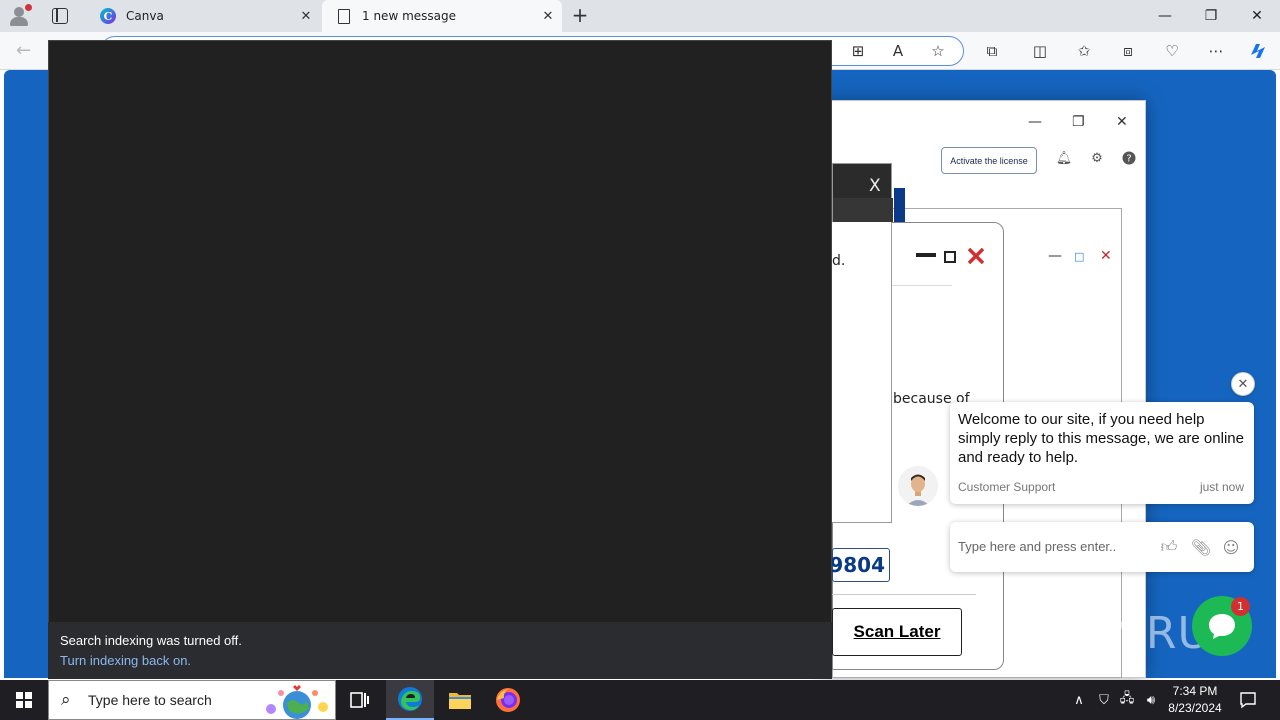 This screenshot has width=1280, height=720. I want to click on tab-title: Canva, so click(145, 16).